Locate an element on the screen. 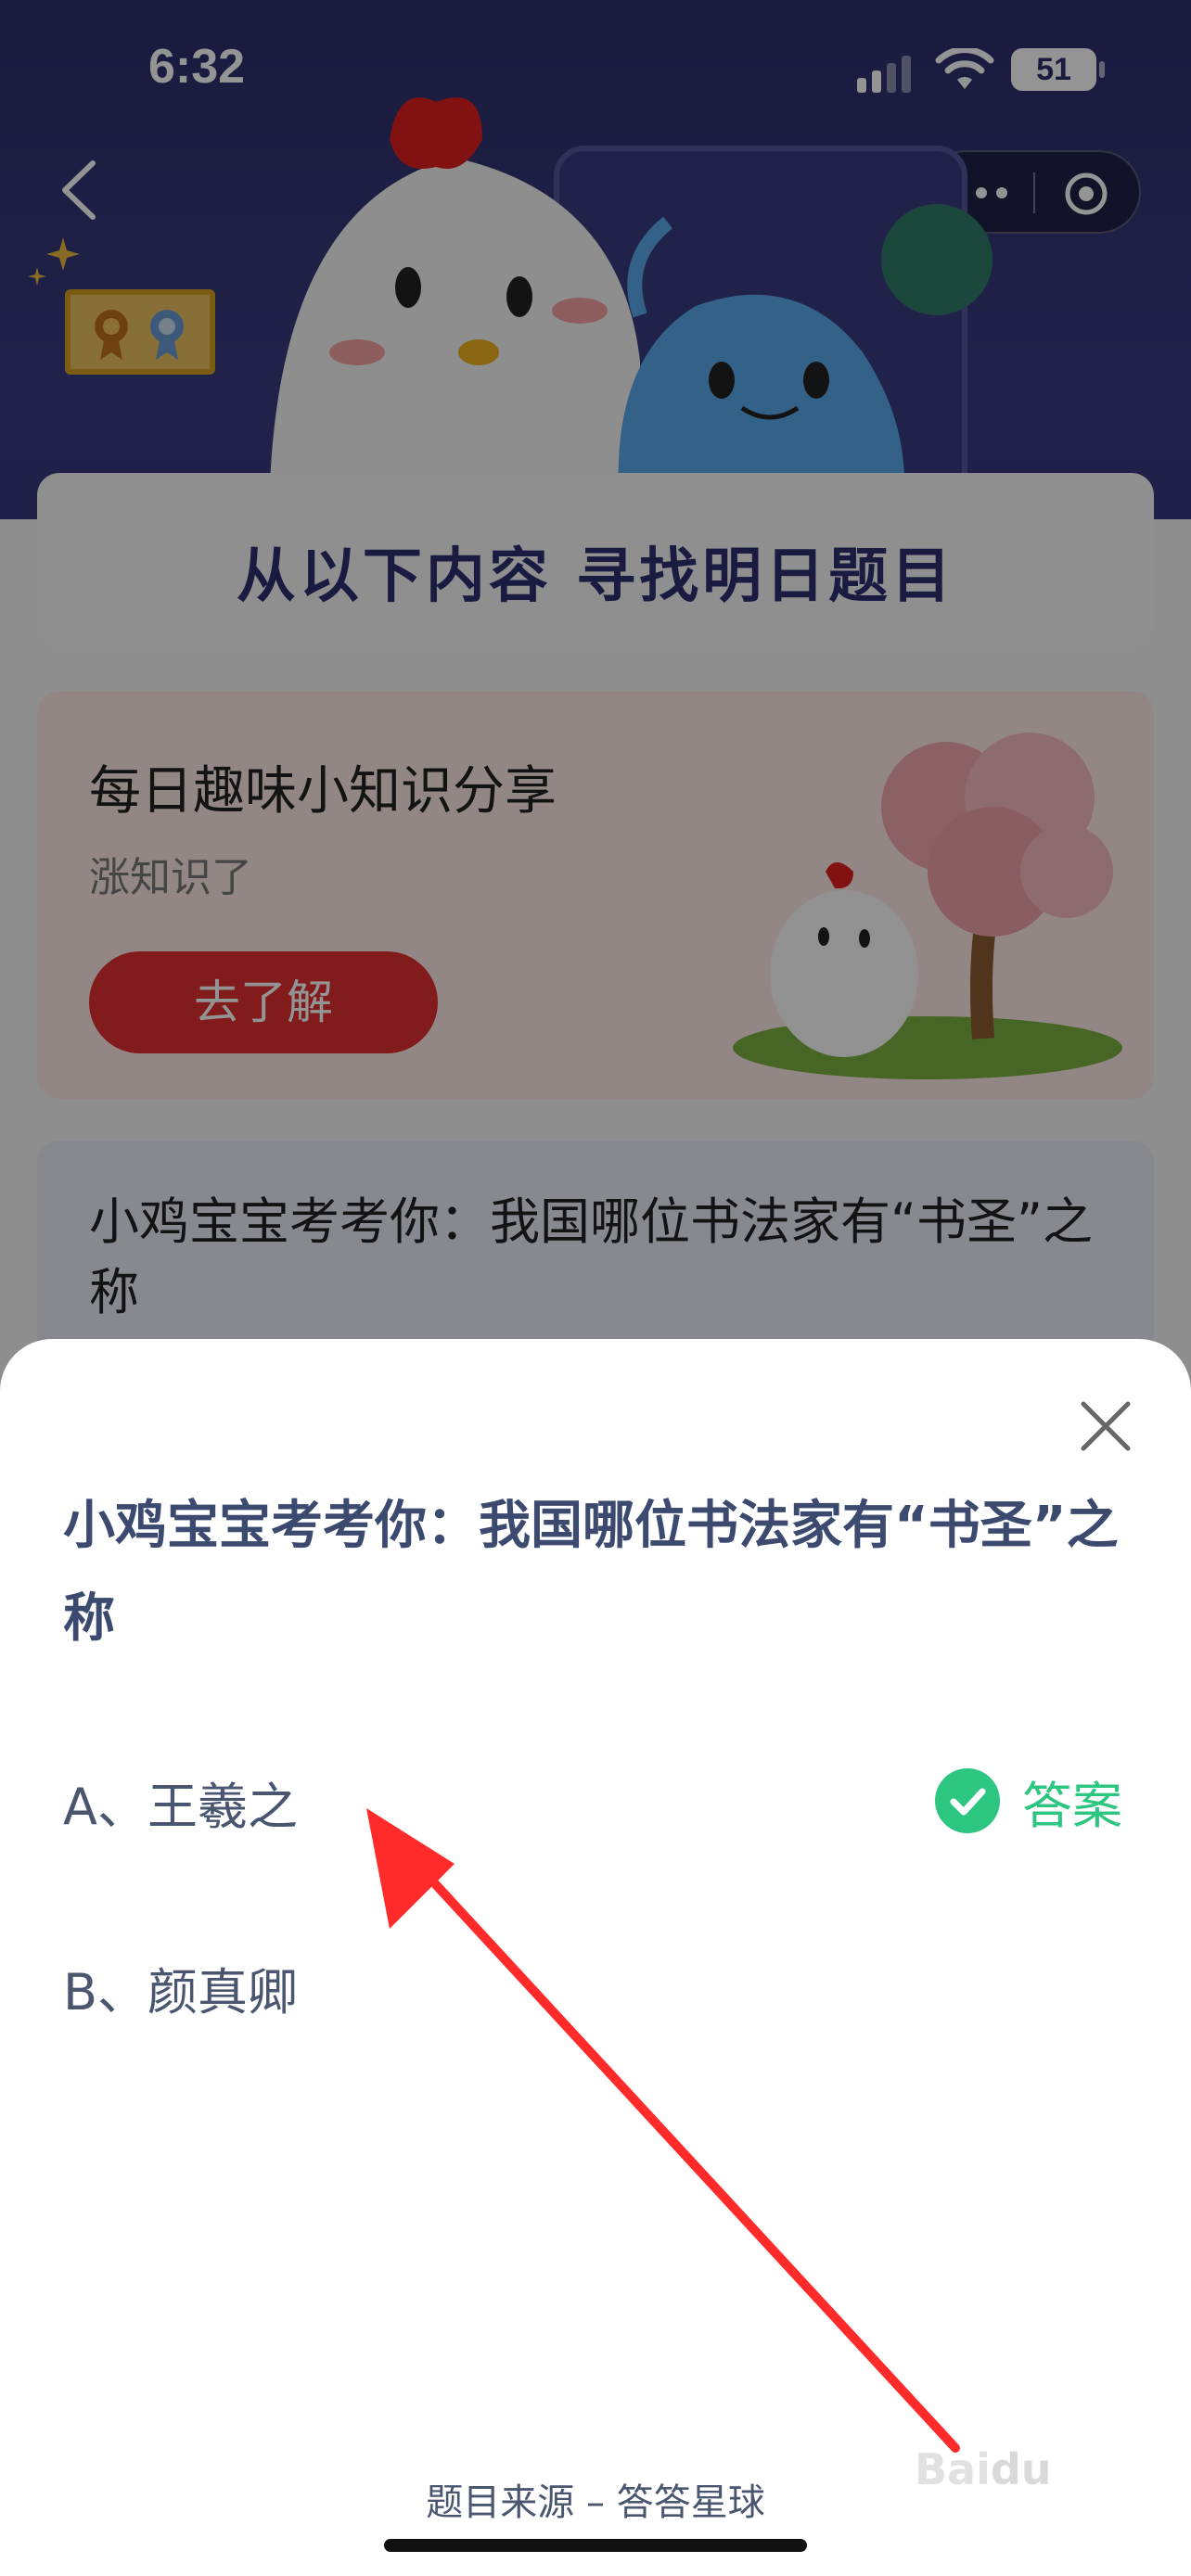 The image size is (1191, 2576). check-icon is located at coordinates (967, 1800).